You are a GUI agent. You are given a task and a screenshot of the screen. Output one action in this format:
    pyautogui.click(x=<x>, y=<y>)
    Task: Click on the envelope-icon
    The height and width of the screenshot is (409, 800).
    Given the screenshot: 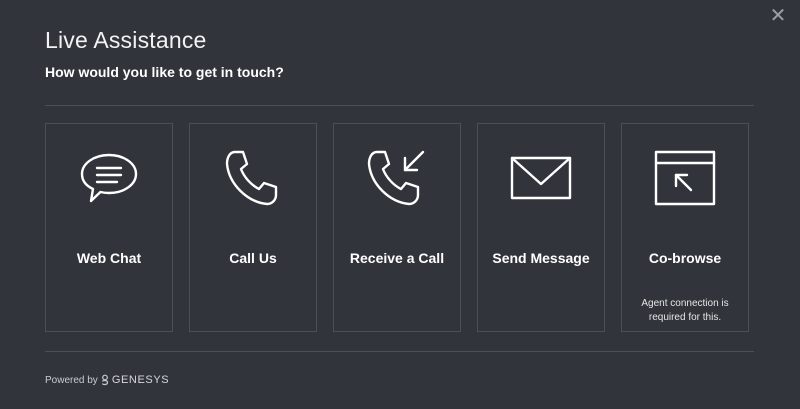 What is the action you would take?
    pyautogui.click(x=541, y=178)
    